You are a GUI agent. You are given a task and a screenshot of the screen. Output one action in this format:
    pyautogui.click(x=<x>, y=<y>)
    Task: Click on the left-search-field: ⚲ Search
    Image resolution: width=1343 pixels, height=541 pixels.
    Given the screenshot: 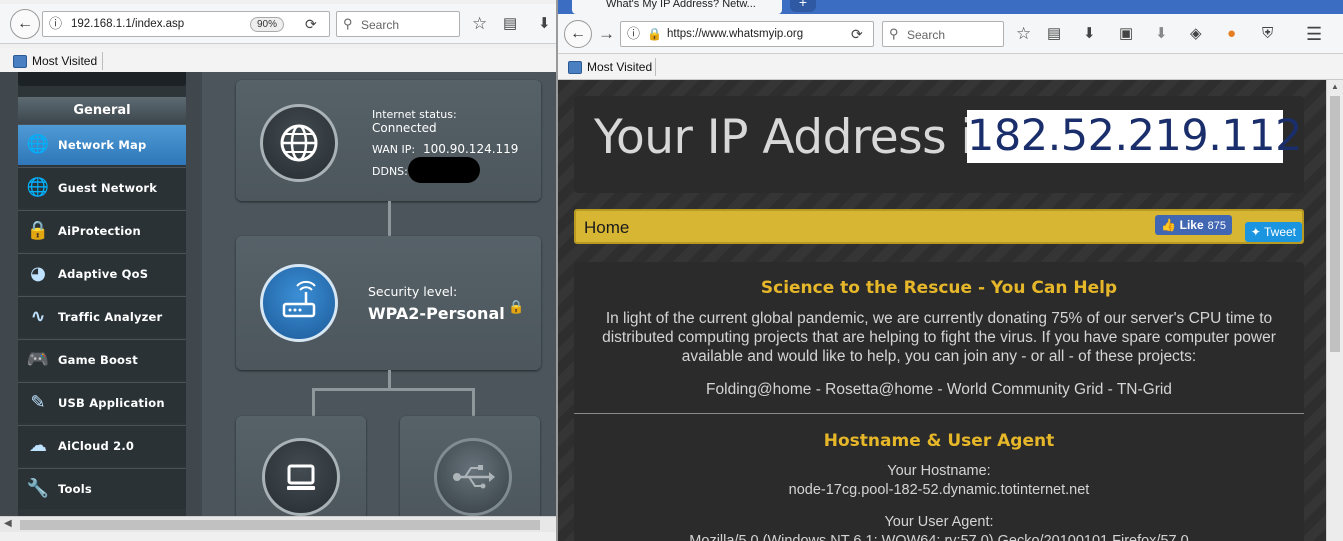 What is the action you would take?
    pyautogui.click(x=398, y=24)
    